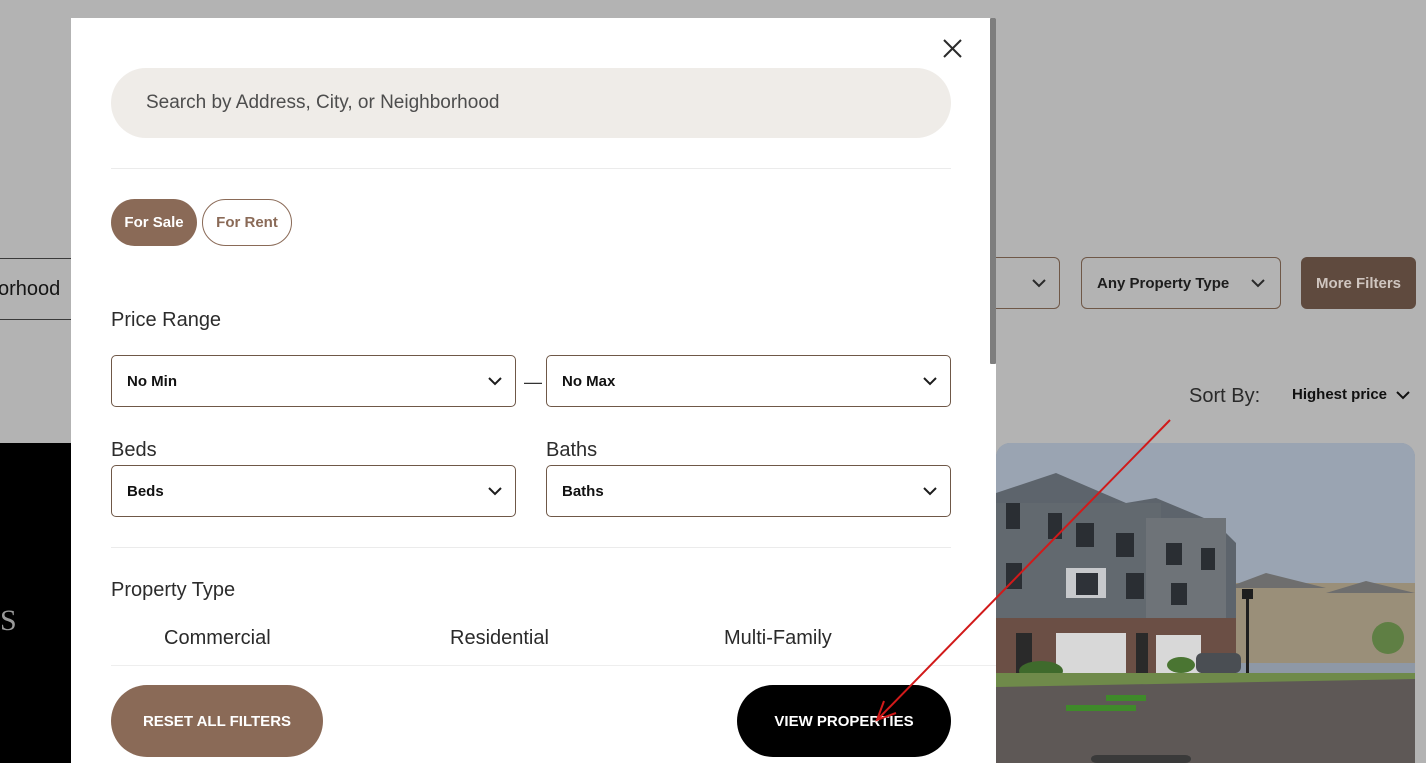 The image size is (1426, 763). Describe the element at coordinates (1025, 283) in the screenshot. I see `background-price-select` at that location.